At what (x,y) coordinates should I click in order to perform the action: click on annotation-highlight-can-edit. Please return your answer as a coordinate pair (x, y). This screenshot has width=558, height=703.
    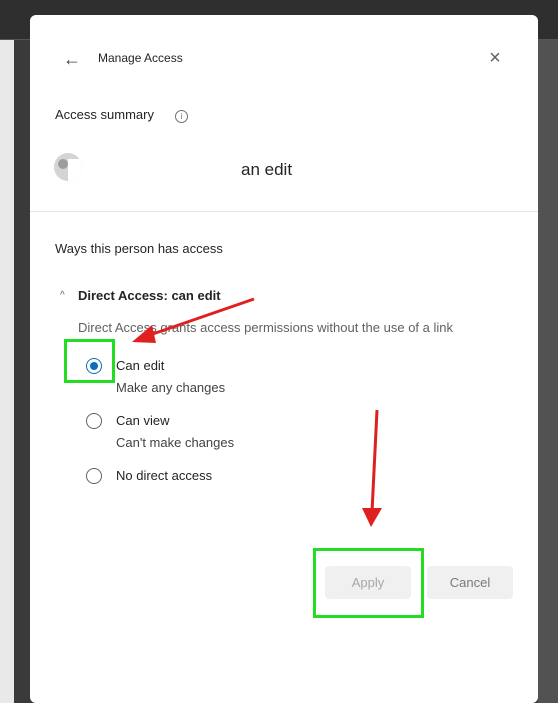
    Looking at the image, I should click on (89, 361).